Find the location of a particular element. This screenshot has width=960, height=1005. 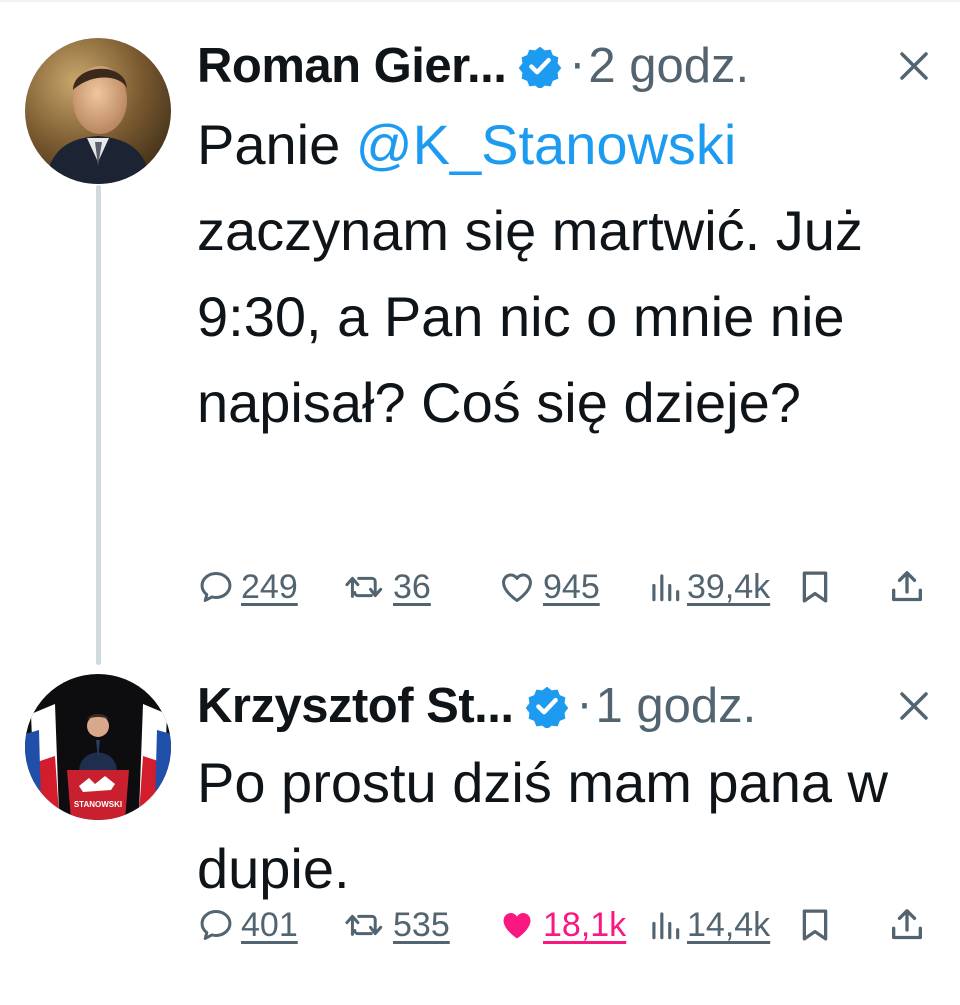

retweet-button: 36 is located at coordinates (387, 587).